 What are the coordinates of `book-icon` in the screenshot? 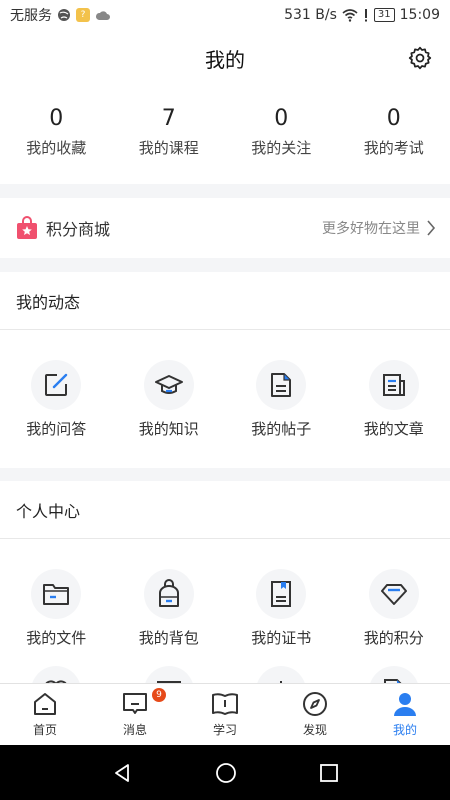 It's located at (225, 704).